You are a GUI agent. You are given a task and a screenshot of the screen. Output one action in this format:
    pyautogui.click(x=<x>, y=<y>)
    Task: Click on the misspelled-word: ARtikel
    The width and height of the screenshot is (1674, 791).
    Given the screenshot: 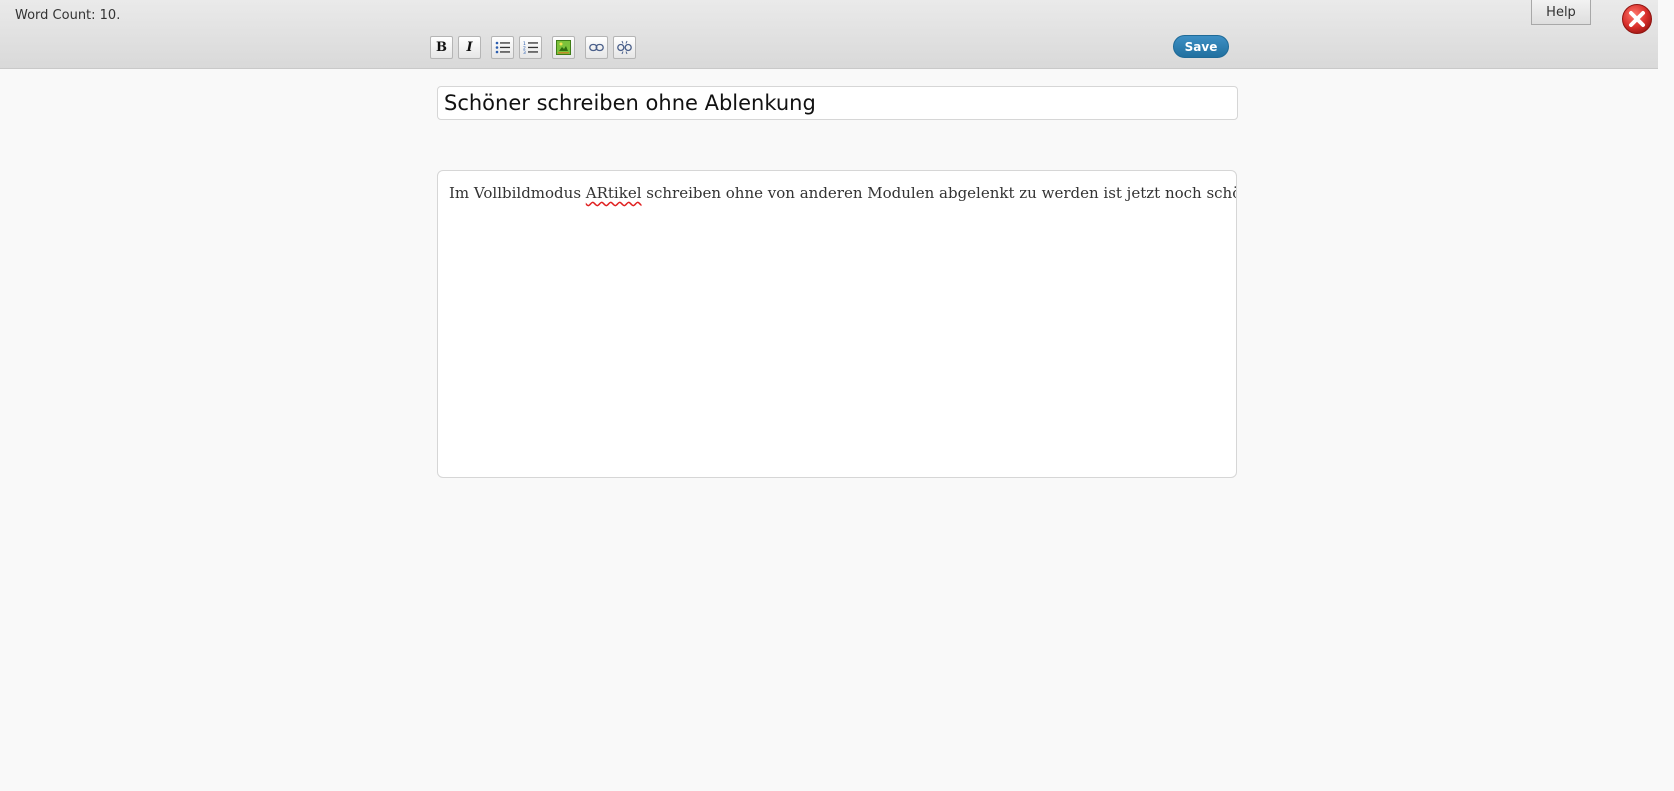 What is the action you would take?
    pyautogui.click(x=614, y=193)
    